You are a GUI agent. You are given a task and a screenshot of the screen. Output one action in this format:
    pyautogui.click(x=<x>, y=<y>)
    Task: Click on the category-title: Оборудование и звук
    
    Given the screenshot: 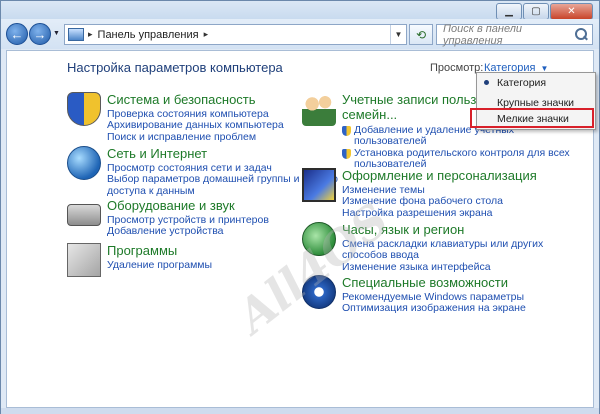 What is the action you would take?
    pyautogui.click(x=171, y=205)
    